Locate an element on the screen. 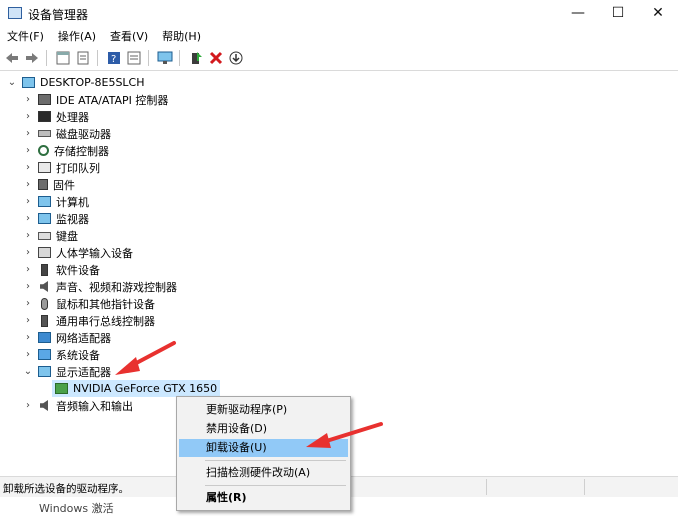 This screenshot has width=678, height=516. menu-properties: 属性(R) is located at coordinates (263, 498).